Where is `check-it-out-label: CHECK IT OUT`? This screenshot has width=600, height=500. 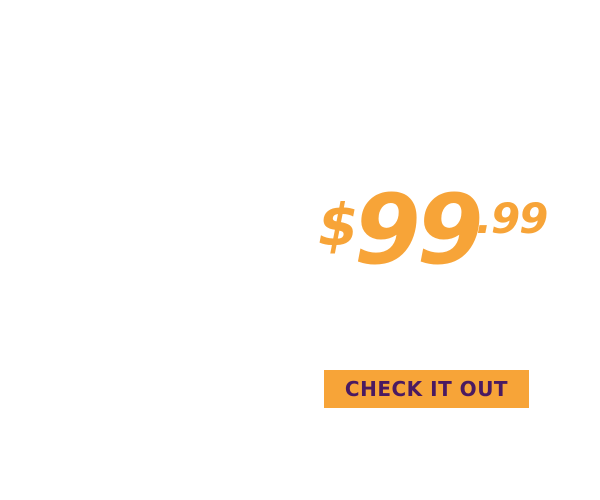 check-it-out-label: CHECK IT OUT is located at coordinates (426, 389).